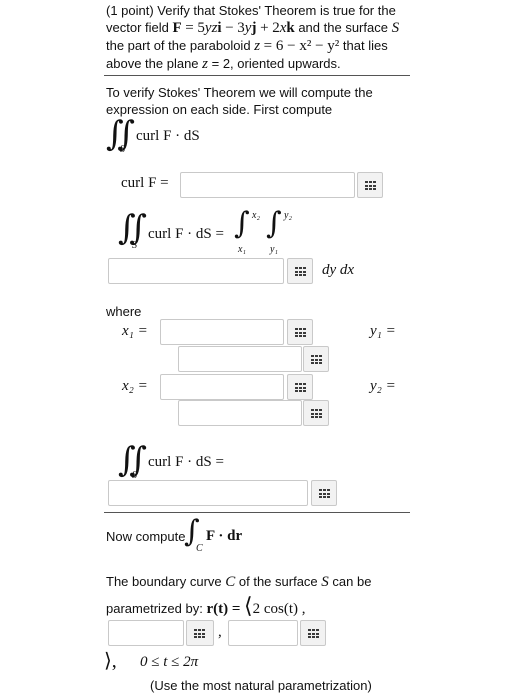 The image size is (526, 700). Describe the element at coordinates (145, 183) in the screenshot. I see `curlF-label: curl F =` at that location.